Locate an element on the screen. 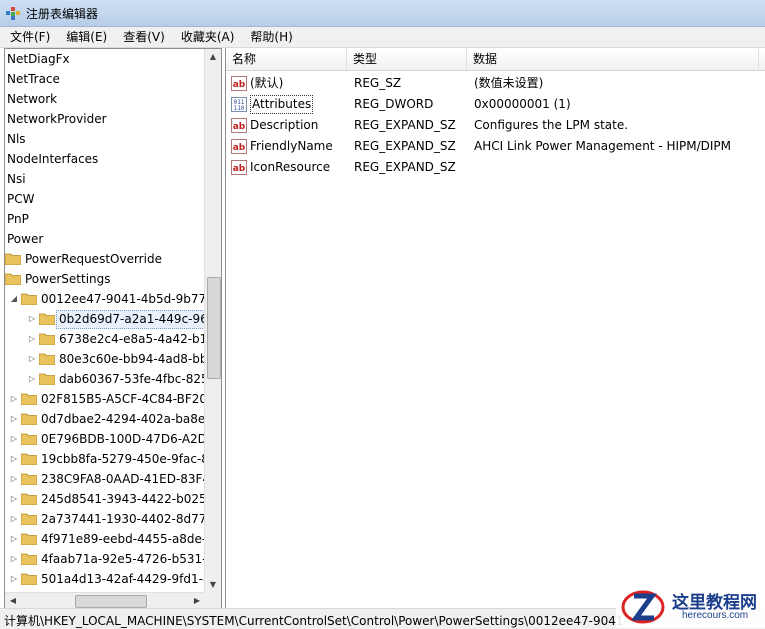  column-data-header: 数据 is located at coordinates (613, 59).